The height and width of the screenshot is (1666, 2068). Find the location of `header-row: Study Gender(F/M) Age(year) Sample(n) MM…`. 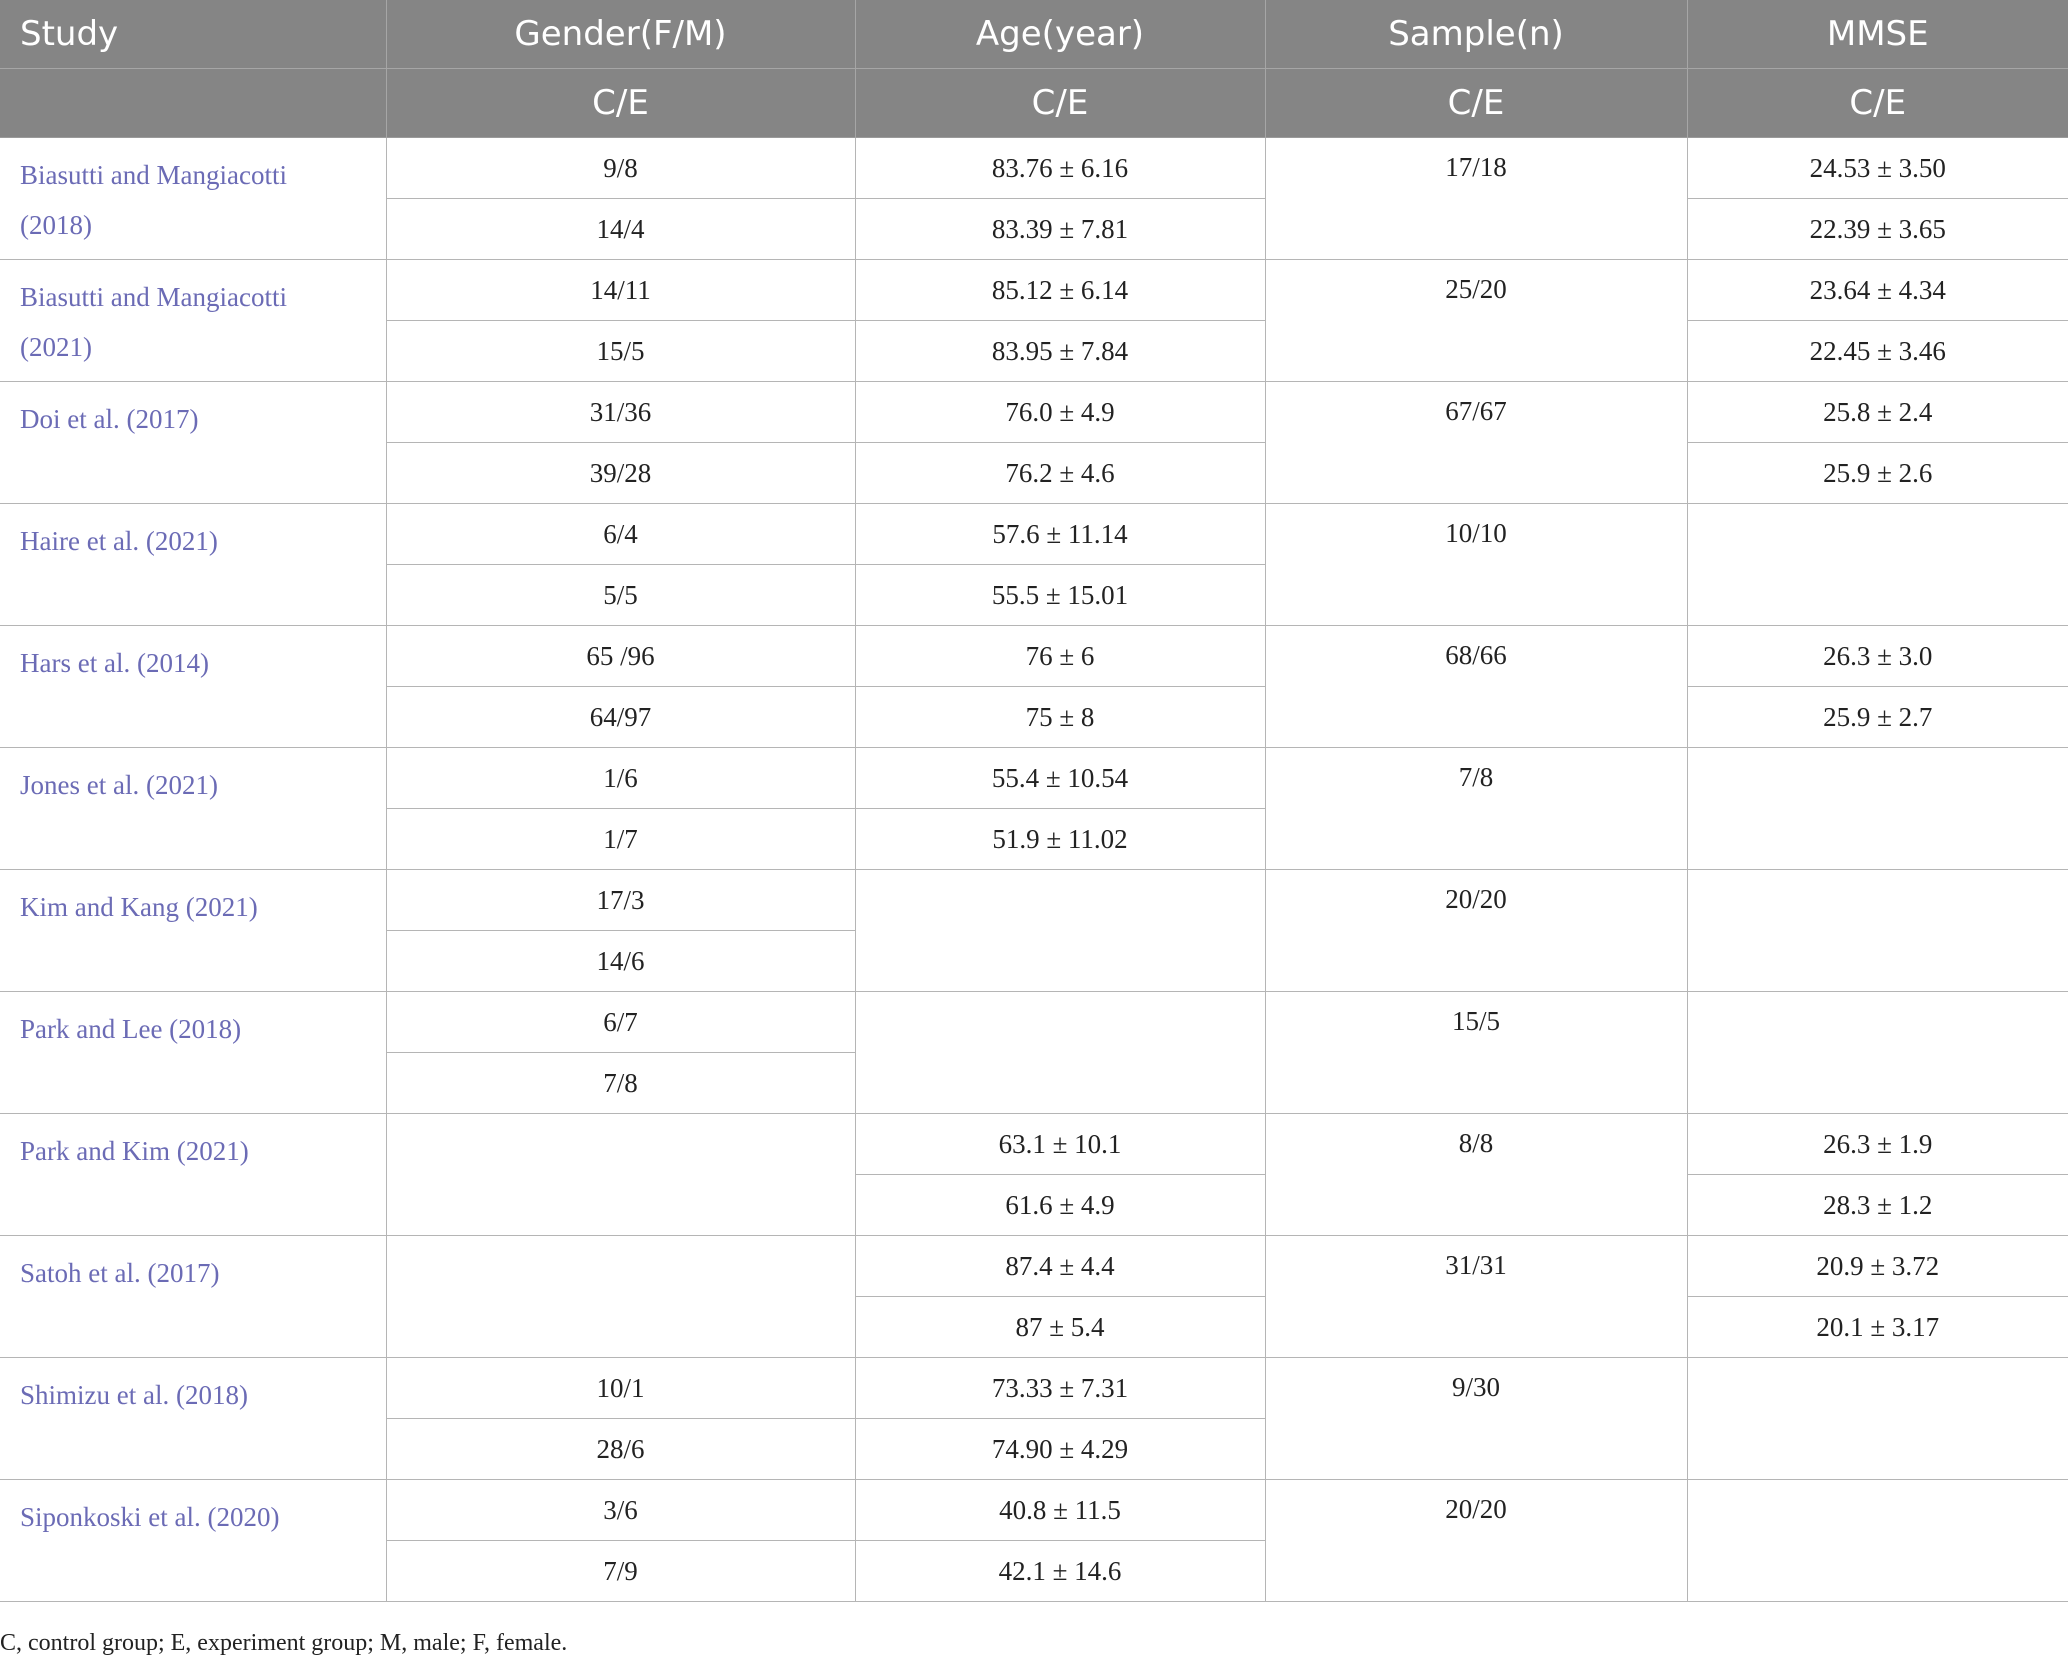

header-row: Study Gender(F/M) Age(year) Sample(n) MM… is located at coordinates (1034, 34).